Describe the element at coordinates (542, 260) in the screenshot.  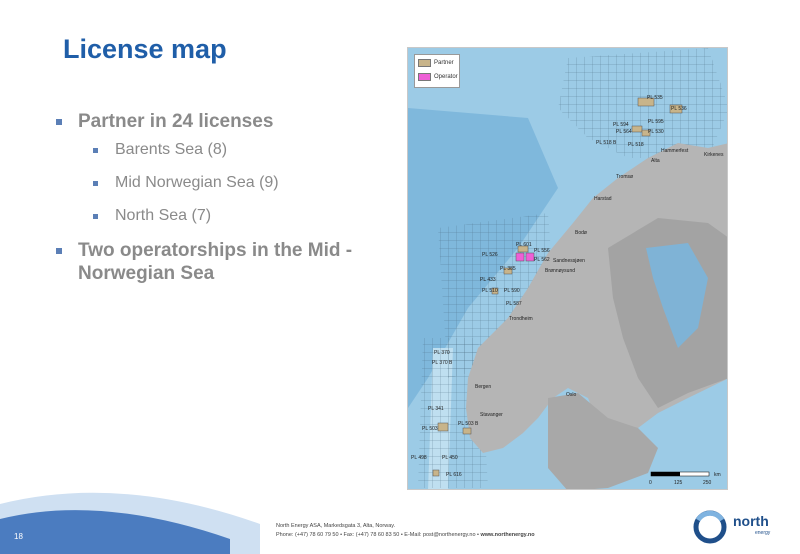
I see `license-label: PL 562` at that location.